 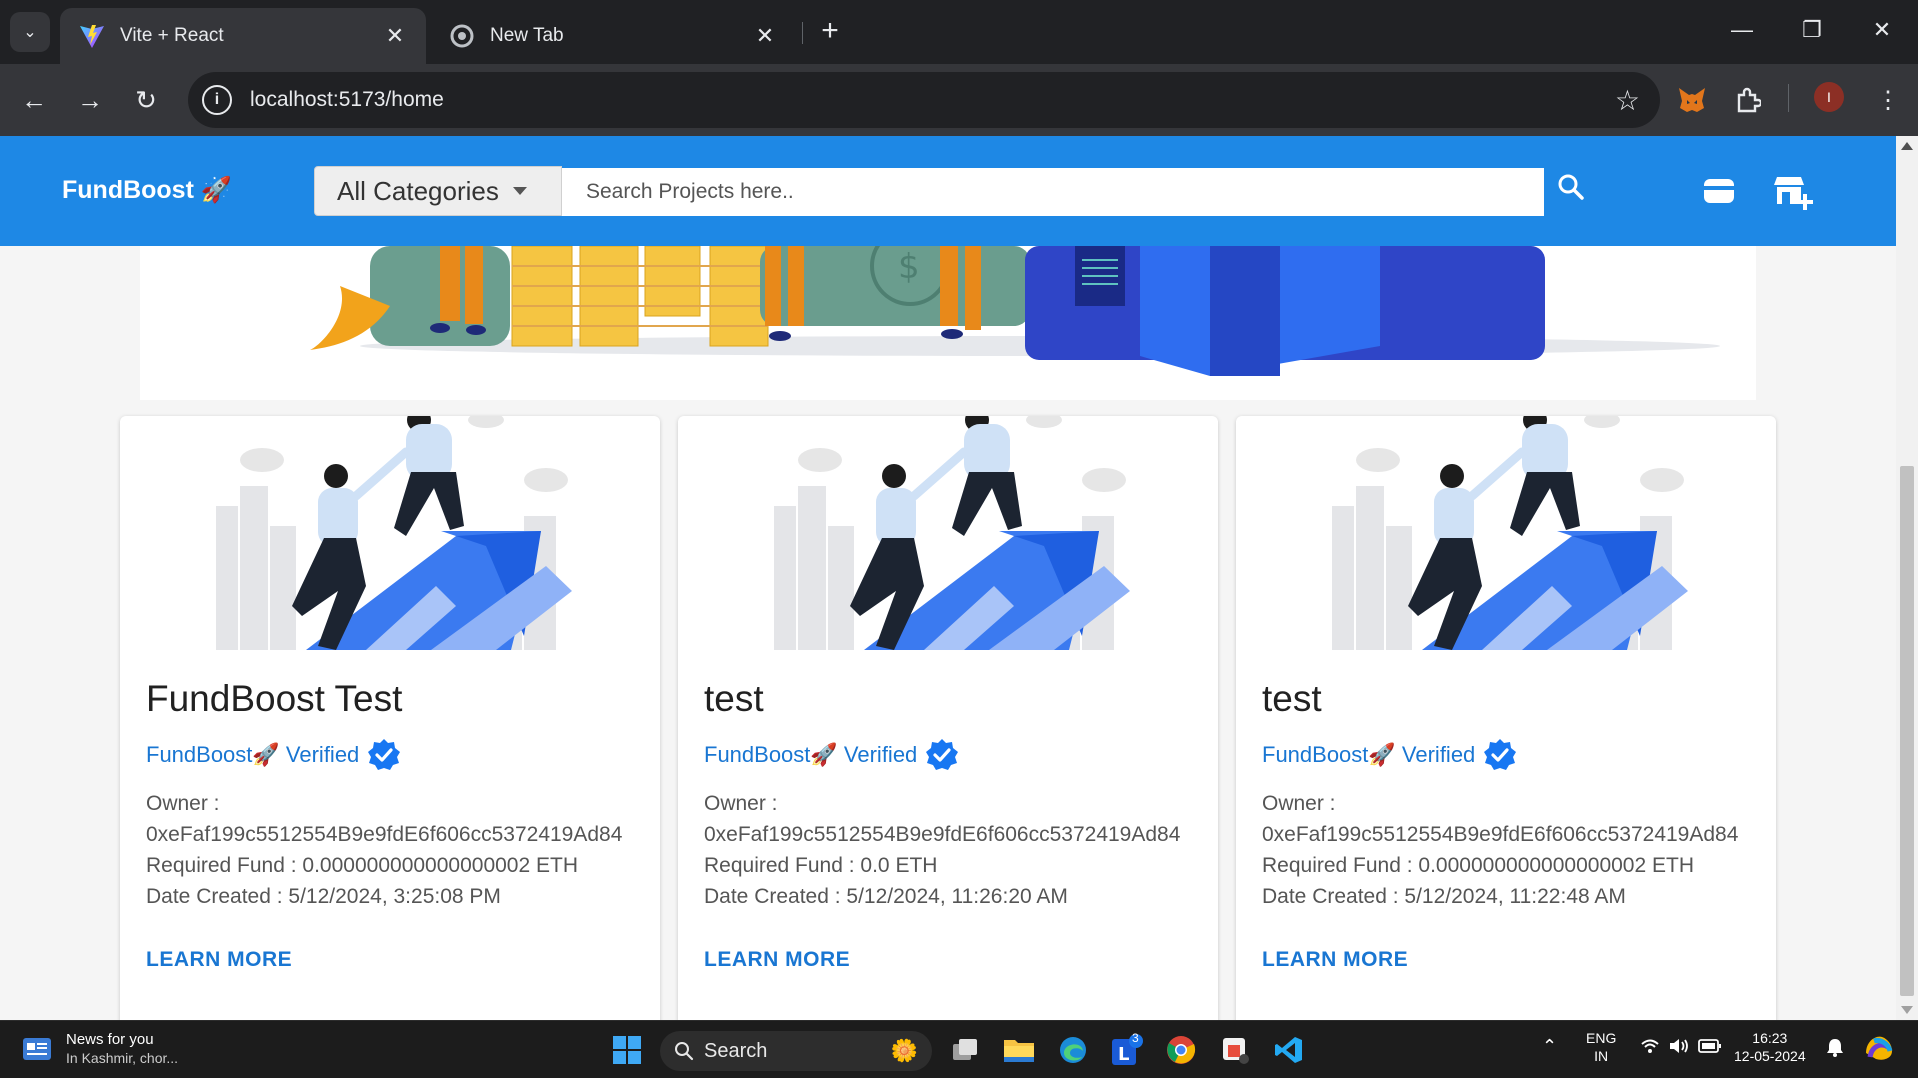 I want to click on date-created: Date Created : 5/12/2024, 11:22:48 AM, so click(x=1444, y=896).